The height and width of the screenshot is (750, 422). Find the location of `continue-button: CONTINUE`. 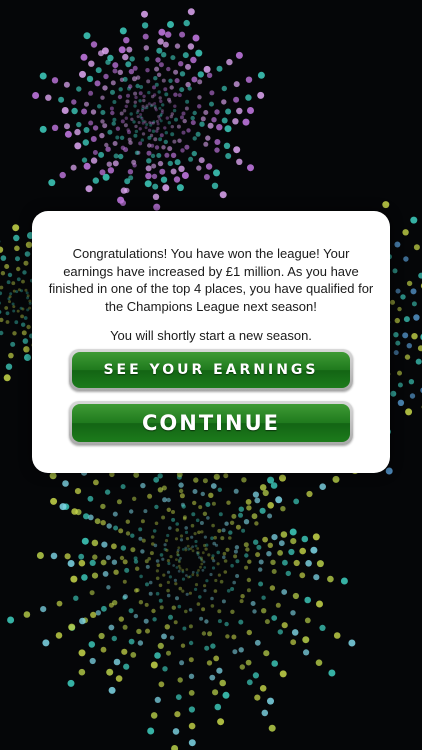

continue-button: CONTINUE is located at coordinates (211, 423).